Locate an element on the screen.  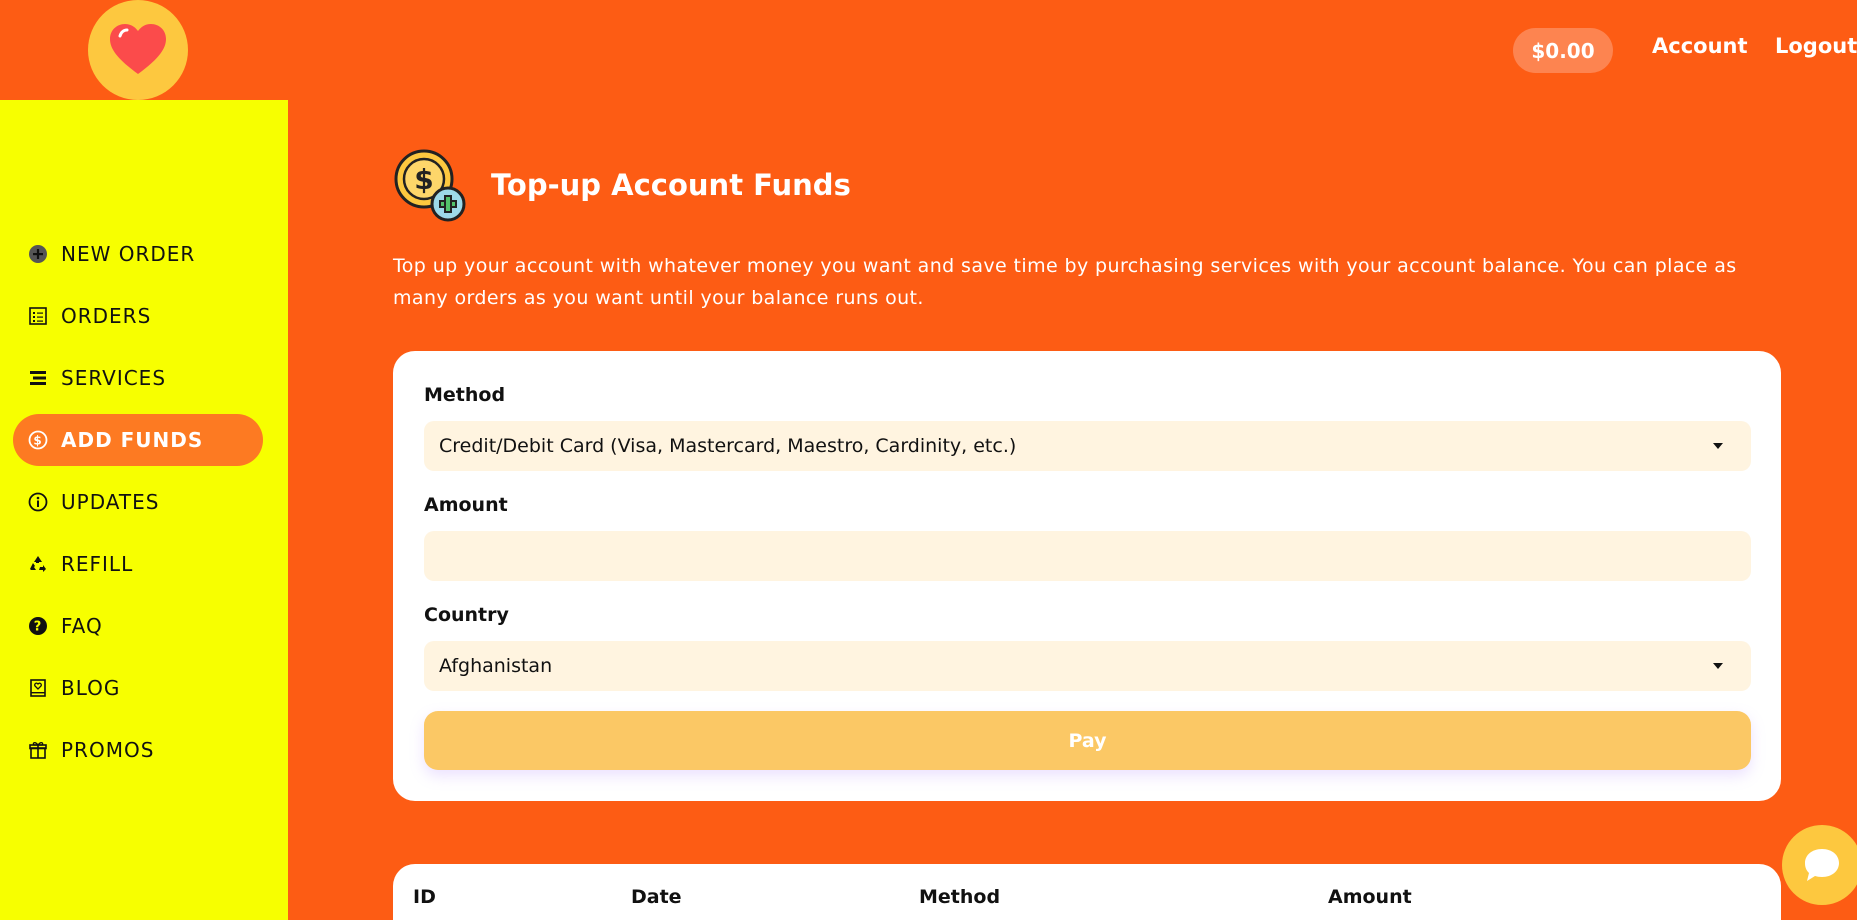
amount-input is located at coordinates (1087, 556).